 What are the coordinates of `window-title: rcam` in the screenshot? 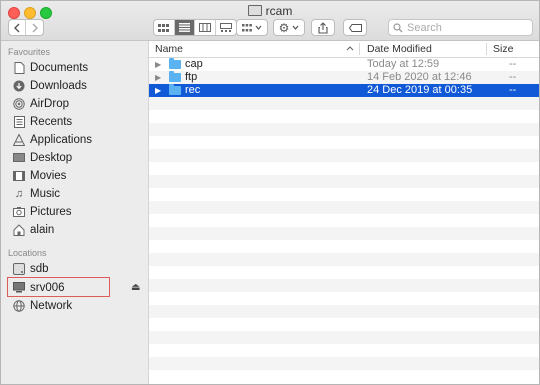 It's located at (270, 11).